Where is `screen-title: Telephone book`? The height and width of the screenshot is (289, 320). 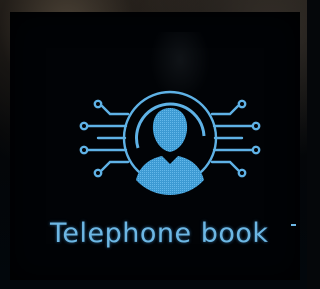 screen-title: Telephone book is located at coordinates (159, 233).